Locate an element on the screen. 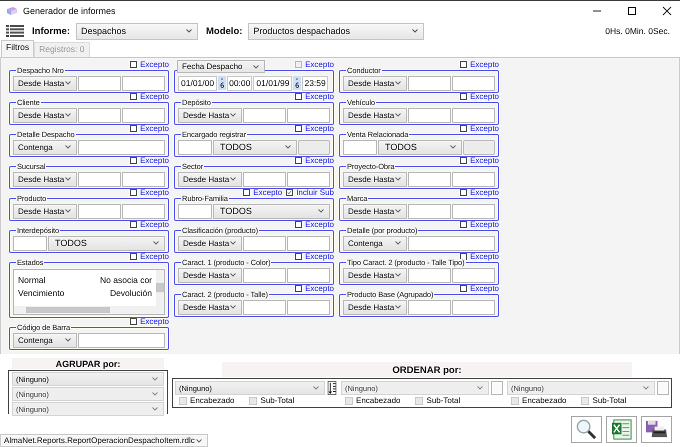 This screenshot has width=680, height=447. window-title: Generador de informes is located at coordinates (69, 11).